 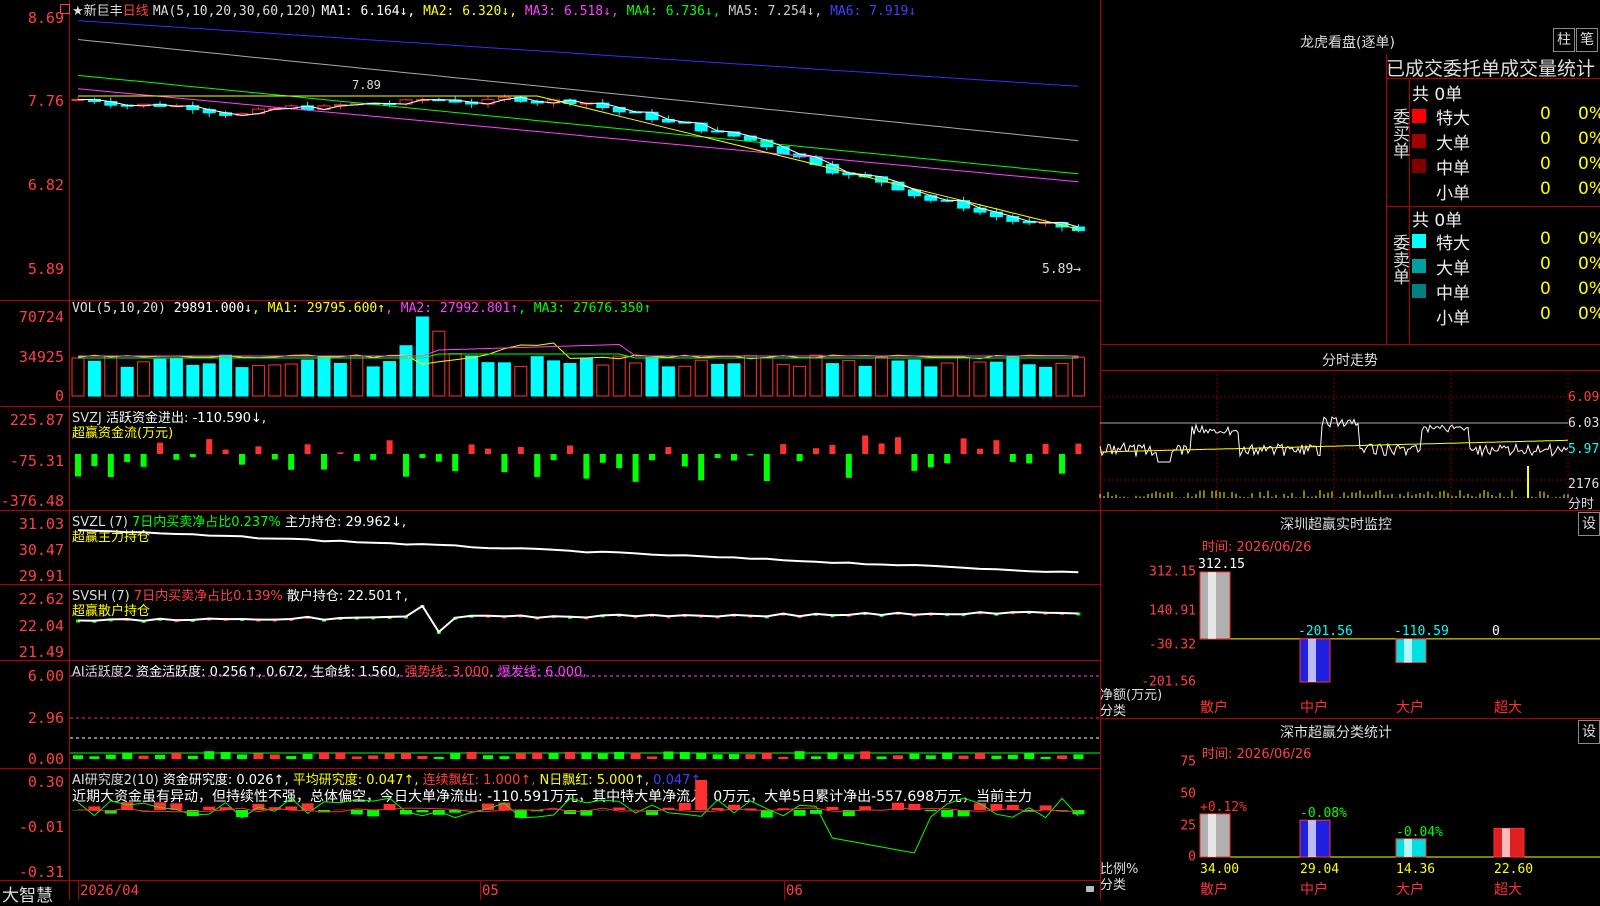 I want to click on intraday-vol-label: 2176, so click(x=1583, y=484).